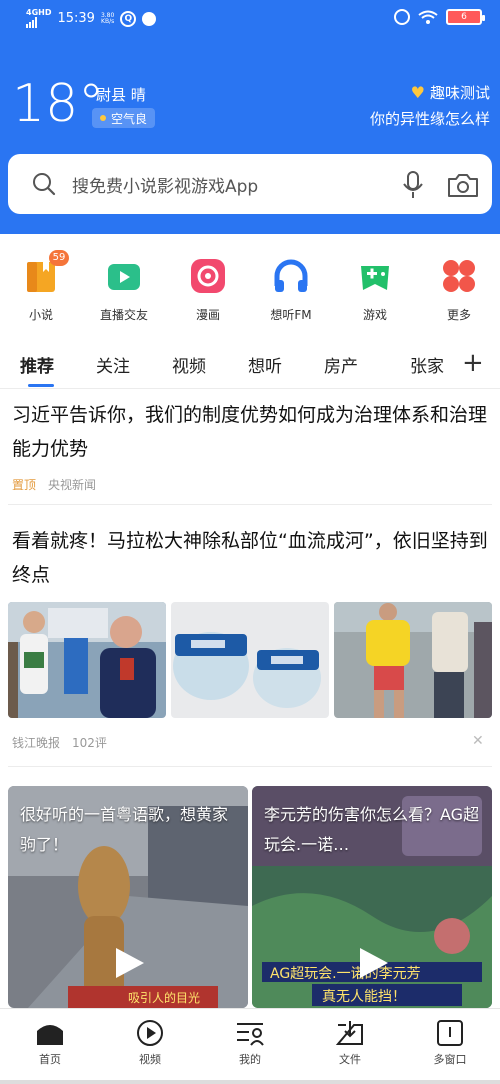 This screenshot has width=500, height=1084. Describe the element at coordinates (450, 1033) in the screenshot. I see `window-icon` at that location.